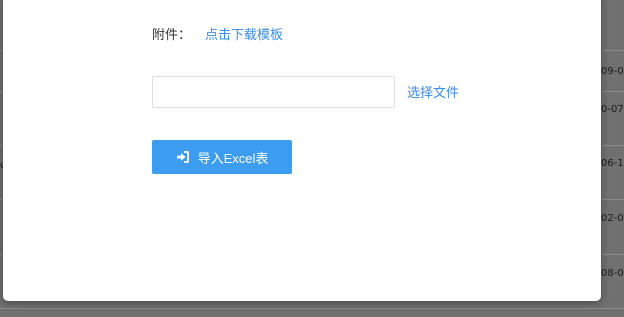 Image resolution: width=624 pixels, height=317 pixels. Describe the element at coordinates (273, 92) in the screenshot. I see `file-path-input` at that location.